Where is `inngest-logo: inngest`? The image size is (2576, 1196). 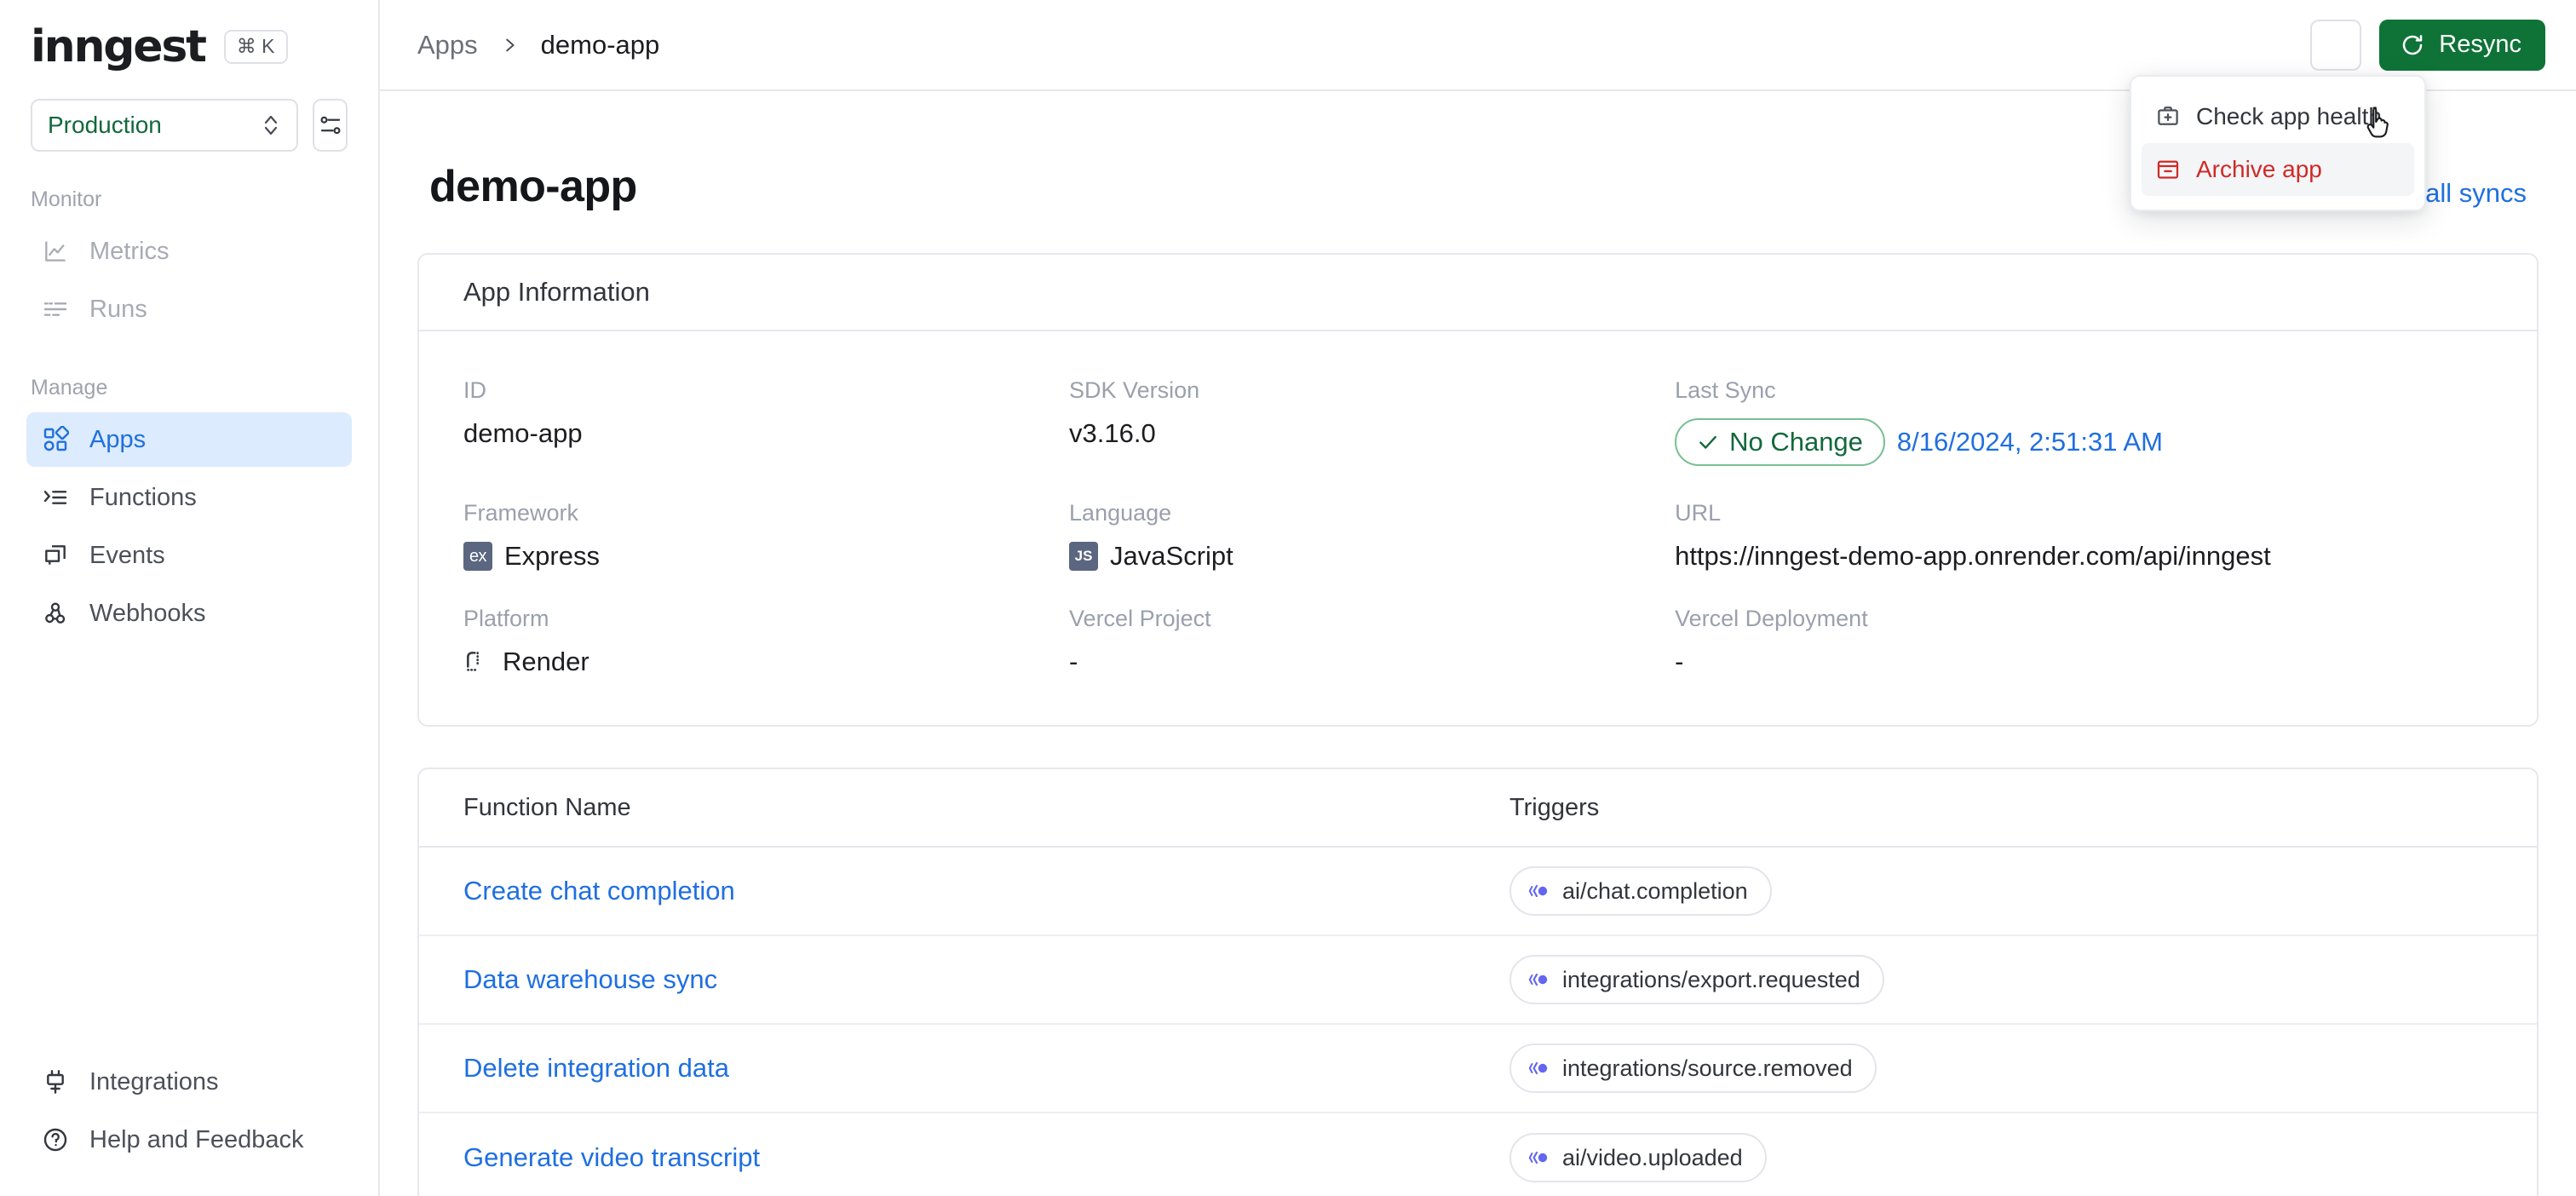 inngest-logo: inngest is located at coordinates (119, 47).